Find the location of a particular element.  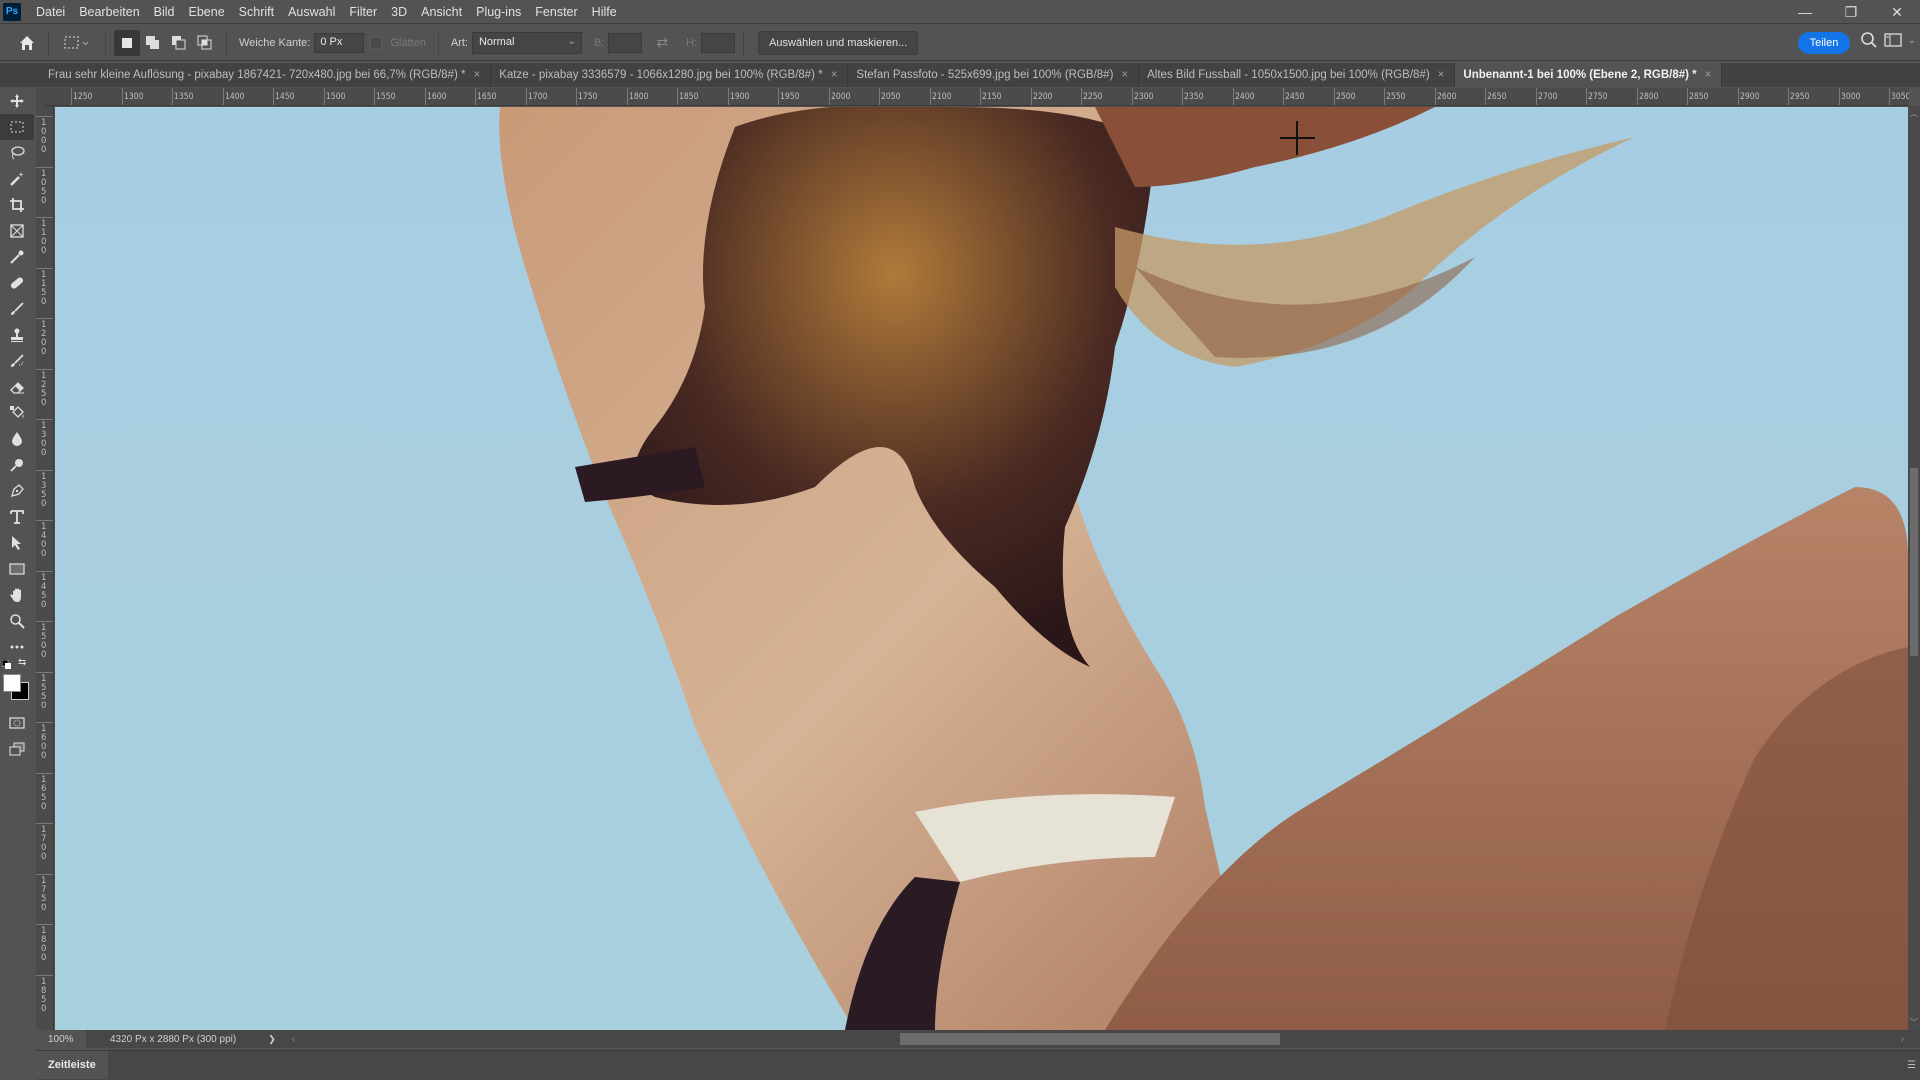

ruler-label: 1050 is located at coordinates (44, 187).